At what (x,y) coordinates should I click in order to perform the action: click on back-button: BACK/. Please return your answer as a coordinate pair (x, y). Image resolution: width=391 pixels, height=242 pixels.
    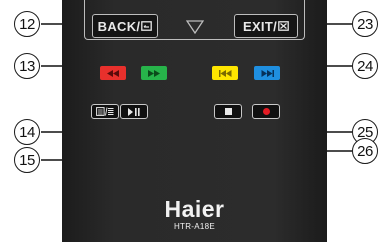
    Looking at the image, I should click on (125, 26).